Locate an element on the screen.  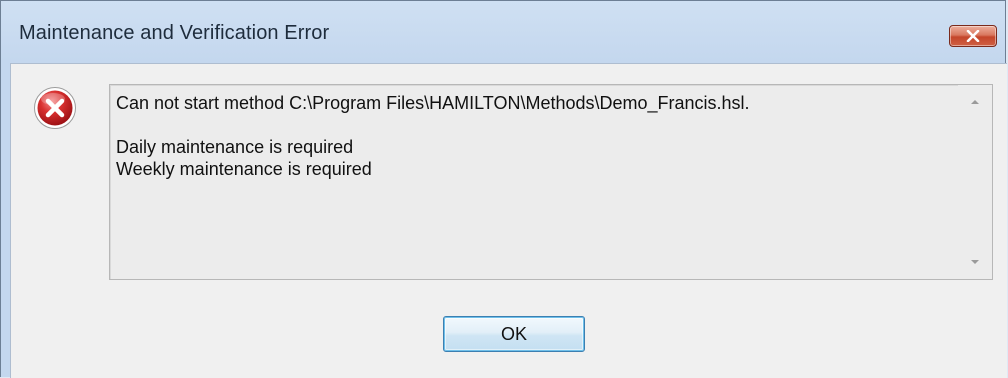
scroll-down-arrow-icon is located at coordinates (975, 262).